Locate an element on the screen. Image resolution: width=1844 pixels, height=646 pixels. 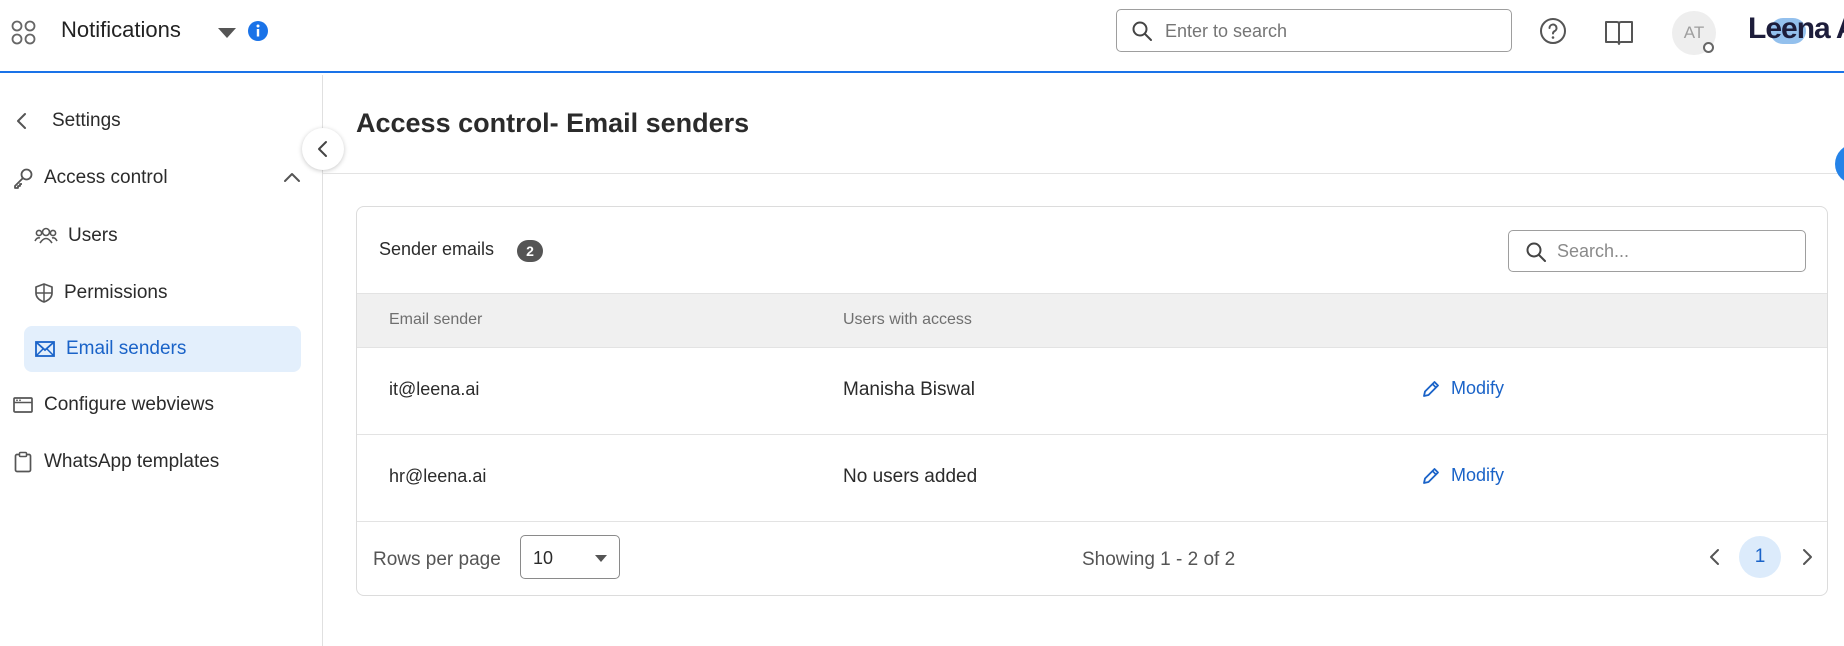
floating-action-button is located at coordinates (1839, 164).